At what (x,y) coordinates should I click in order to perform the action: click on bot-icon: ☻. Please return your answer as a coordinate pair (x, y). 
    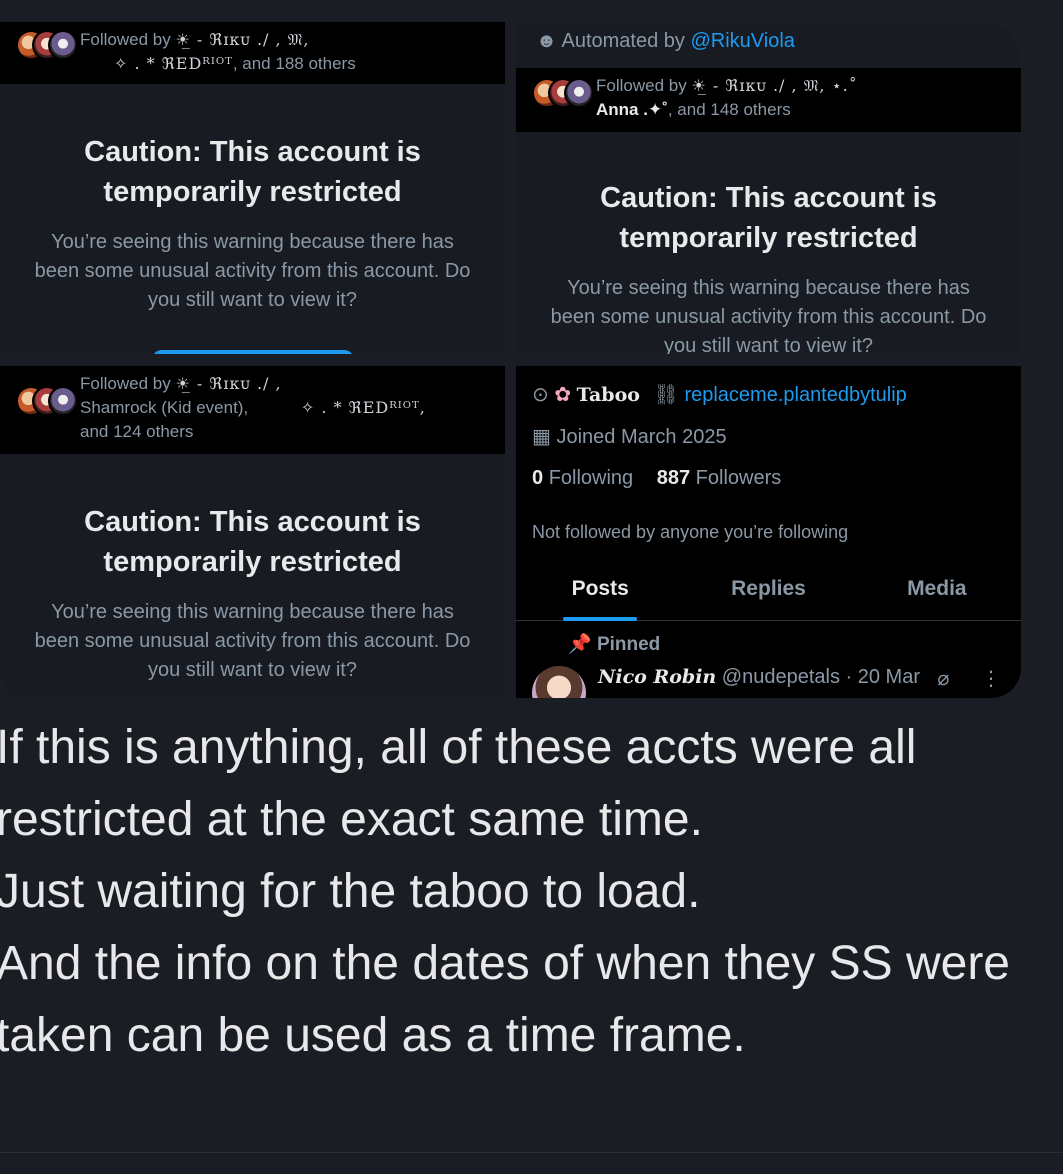
    Looking at the image, I should click on (547, 41).